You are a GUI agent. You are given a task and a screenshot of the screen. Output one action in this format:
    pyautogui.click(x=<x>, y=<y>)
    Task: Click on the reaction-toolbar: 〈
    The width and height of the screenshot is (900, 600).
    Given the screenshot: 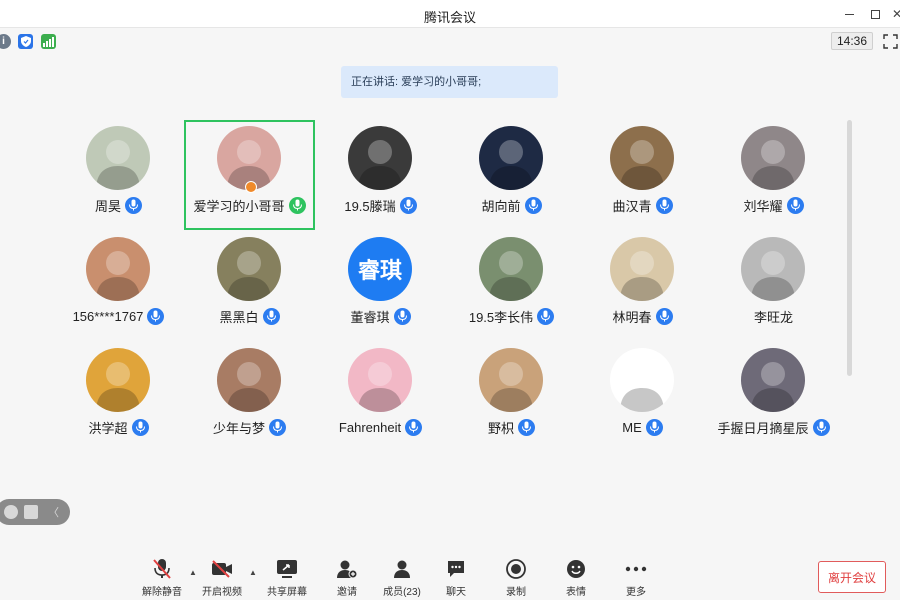 What is the action you would take?
    pyautogui.click(x=35, y=512)
    